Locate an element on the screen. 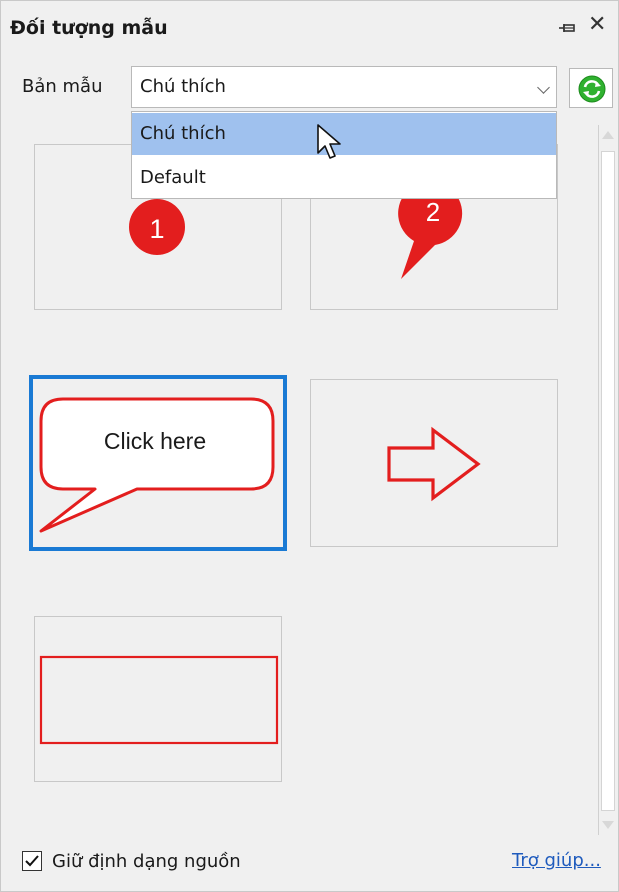 This screenshot has width=619, height=892. chevron-down-icon is located at coordinates (543, 87).